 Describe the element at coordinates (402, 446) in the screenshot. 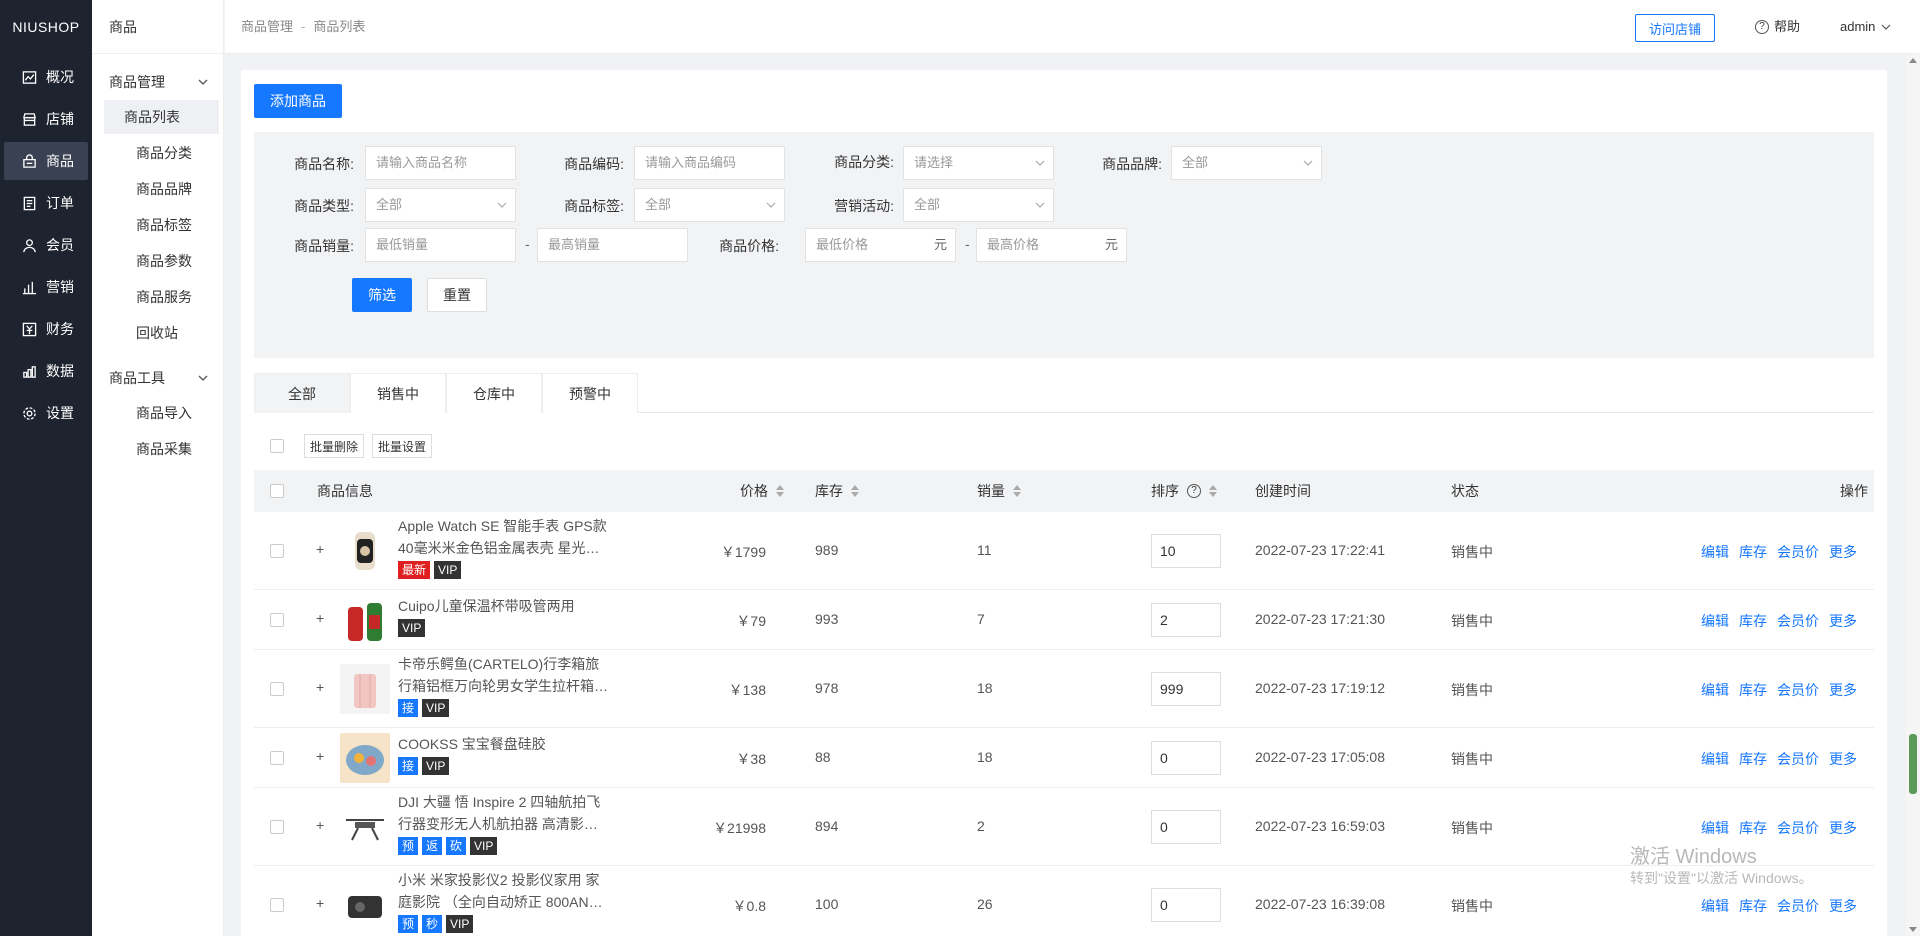

I see `batch-settings-button: 批量设置` at that location.